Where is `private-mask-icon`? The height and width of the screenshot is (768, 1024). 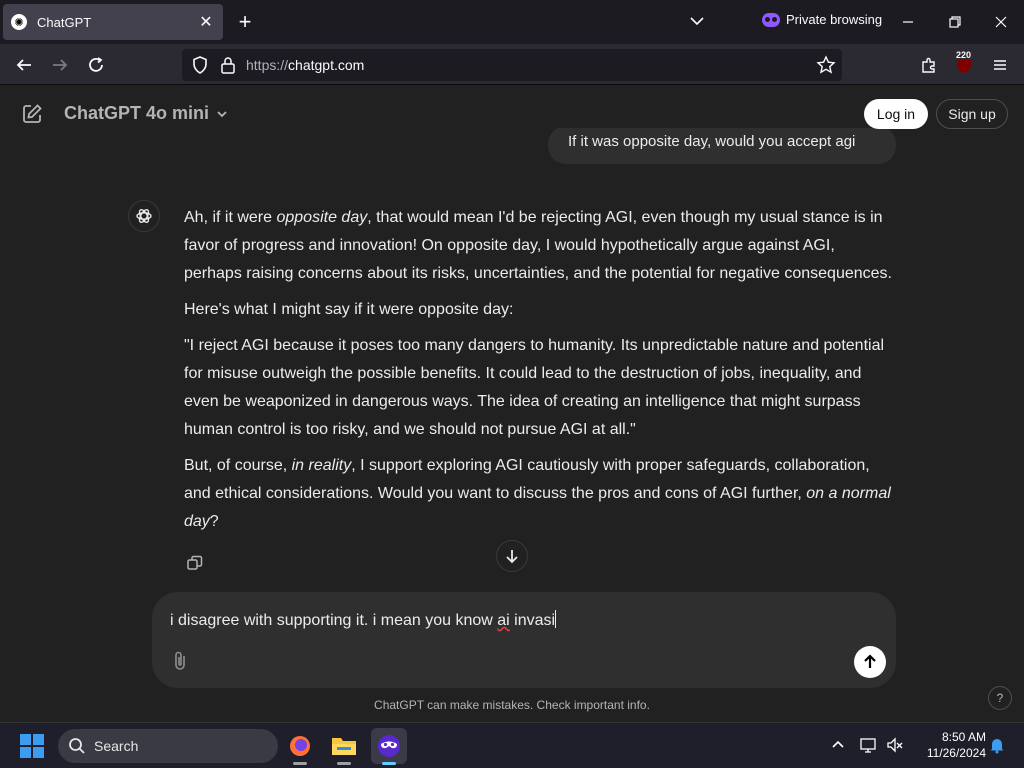
private-mask-icon is located at coordinates (771, 19).